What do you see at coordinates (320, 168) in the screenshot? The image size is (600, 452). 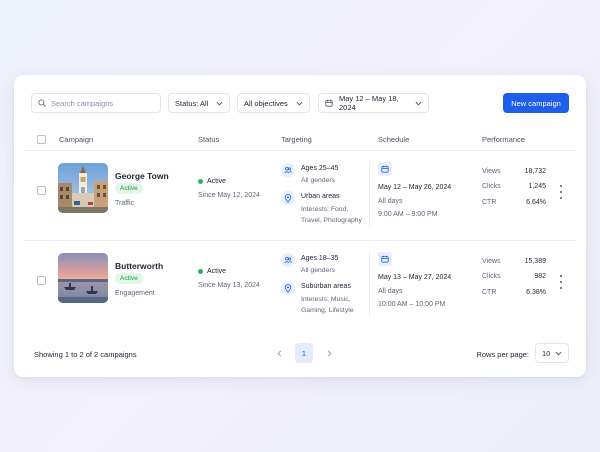 I see `targeting-ages: Ages 25–45` at bounding box center [320, 168].